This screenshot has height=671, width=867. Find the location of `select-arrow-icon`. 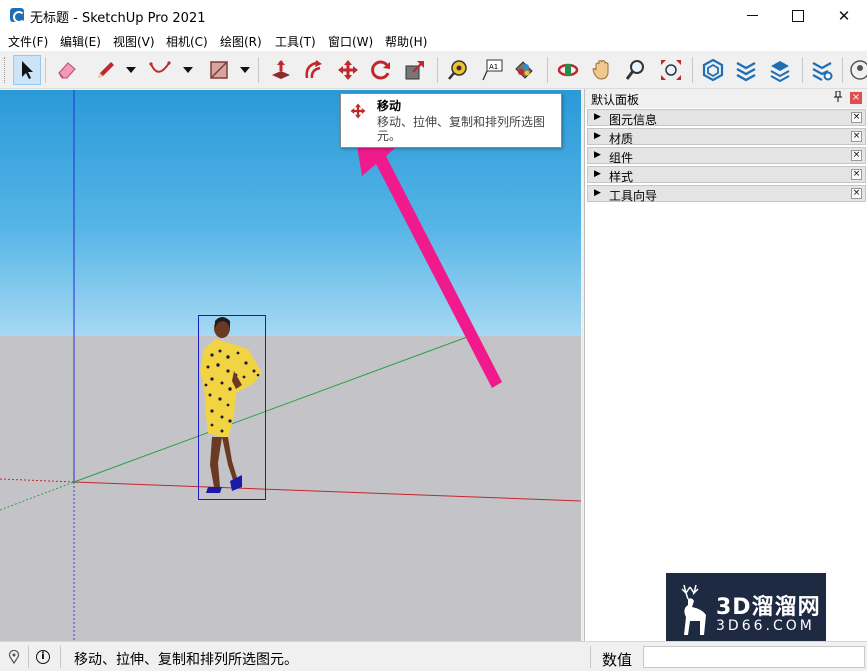

select-arrow-icon is located at coordinates (27, 70).